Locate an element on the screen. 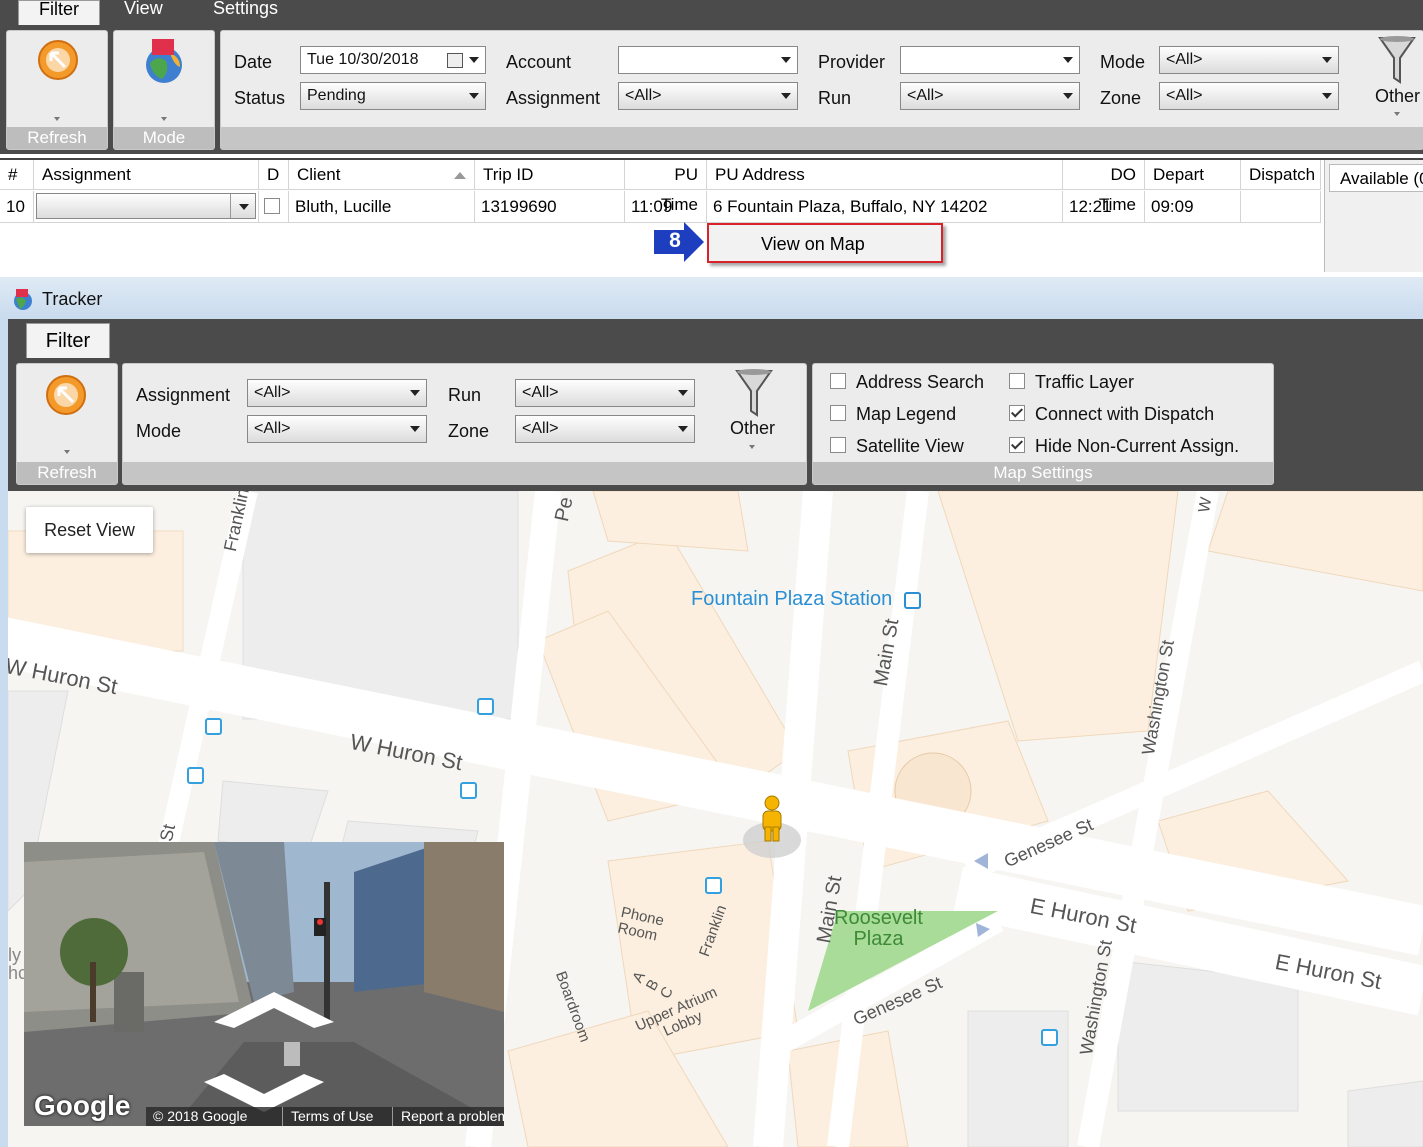 Image resolution: width=1423 pixels, height=1147 pixels. available-panel: Available (0 is located at coordinates (1373, 216).